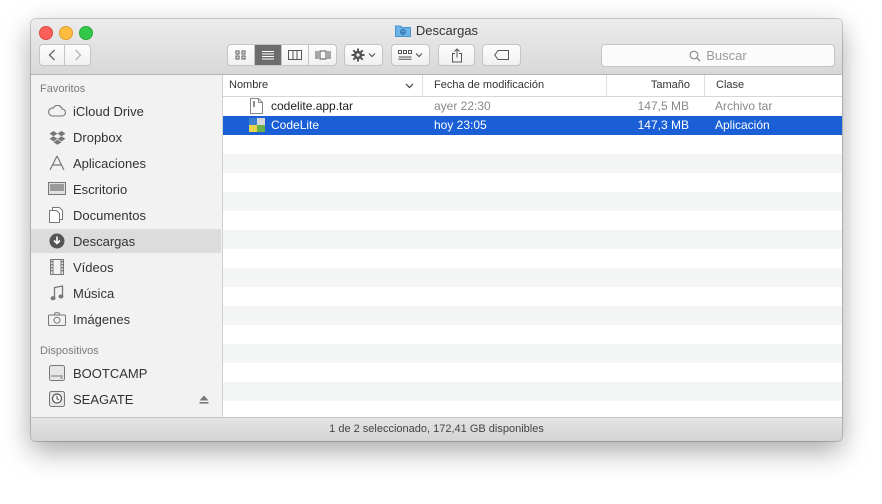 Image resolution: width=882 pixels, height=504 pixels. I want to click on sidebar-item-icloud-drive: iCloud Drive, so click(126, 111).